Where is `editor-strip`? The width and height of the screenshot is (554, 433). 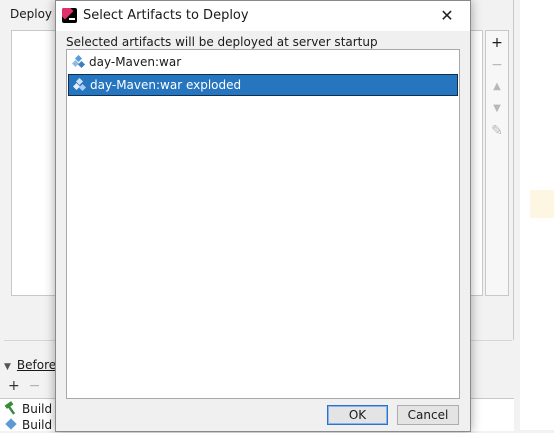 editor-strip is located at coordinates (537, 215).